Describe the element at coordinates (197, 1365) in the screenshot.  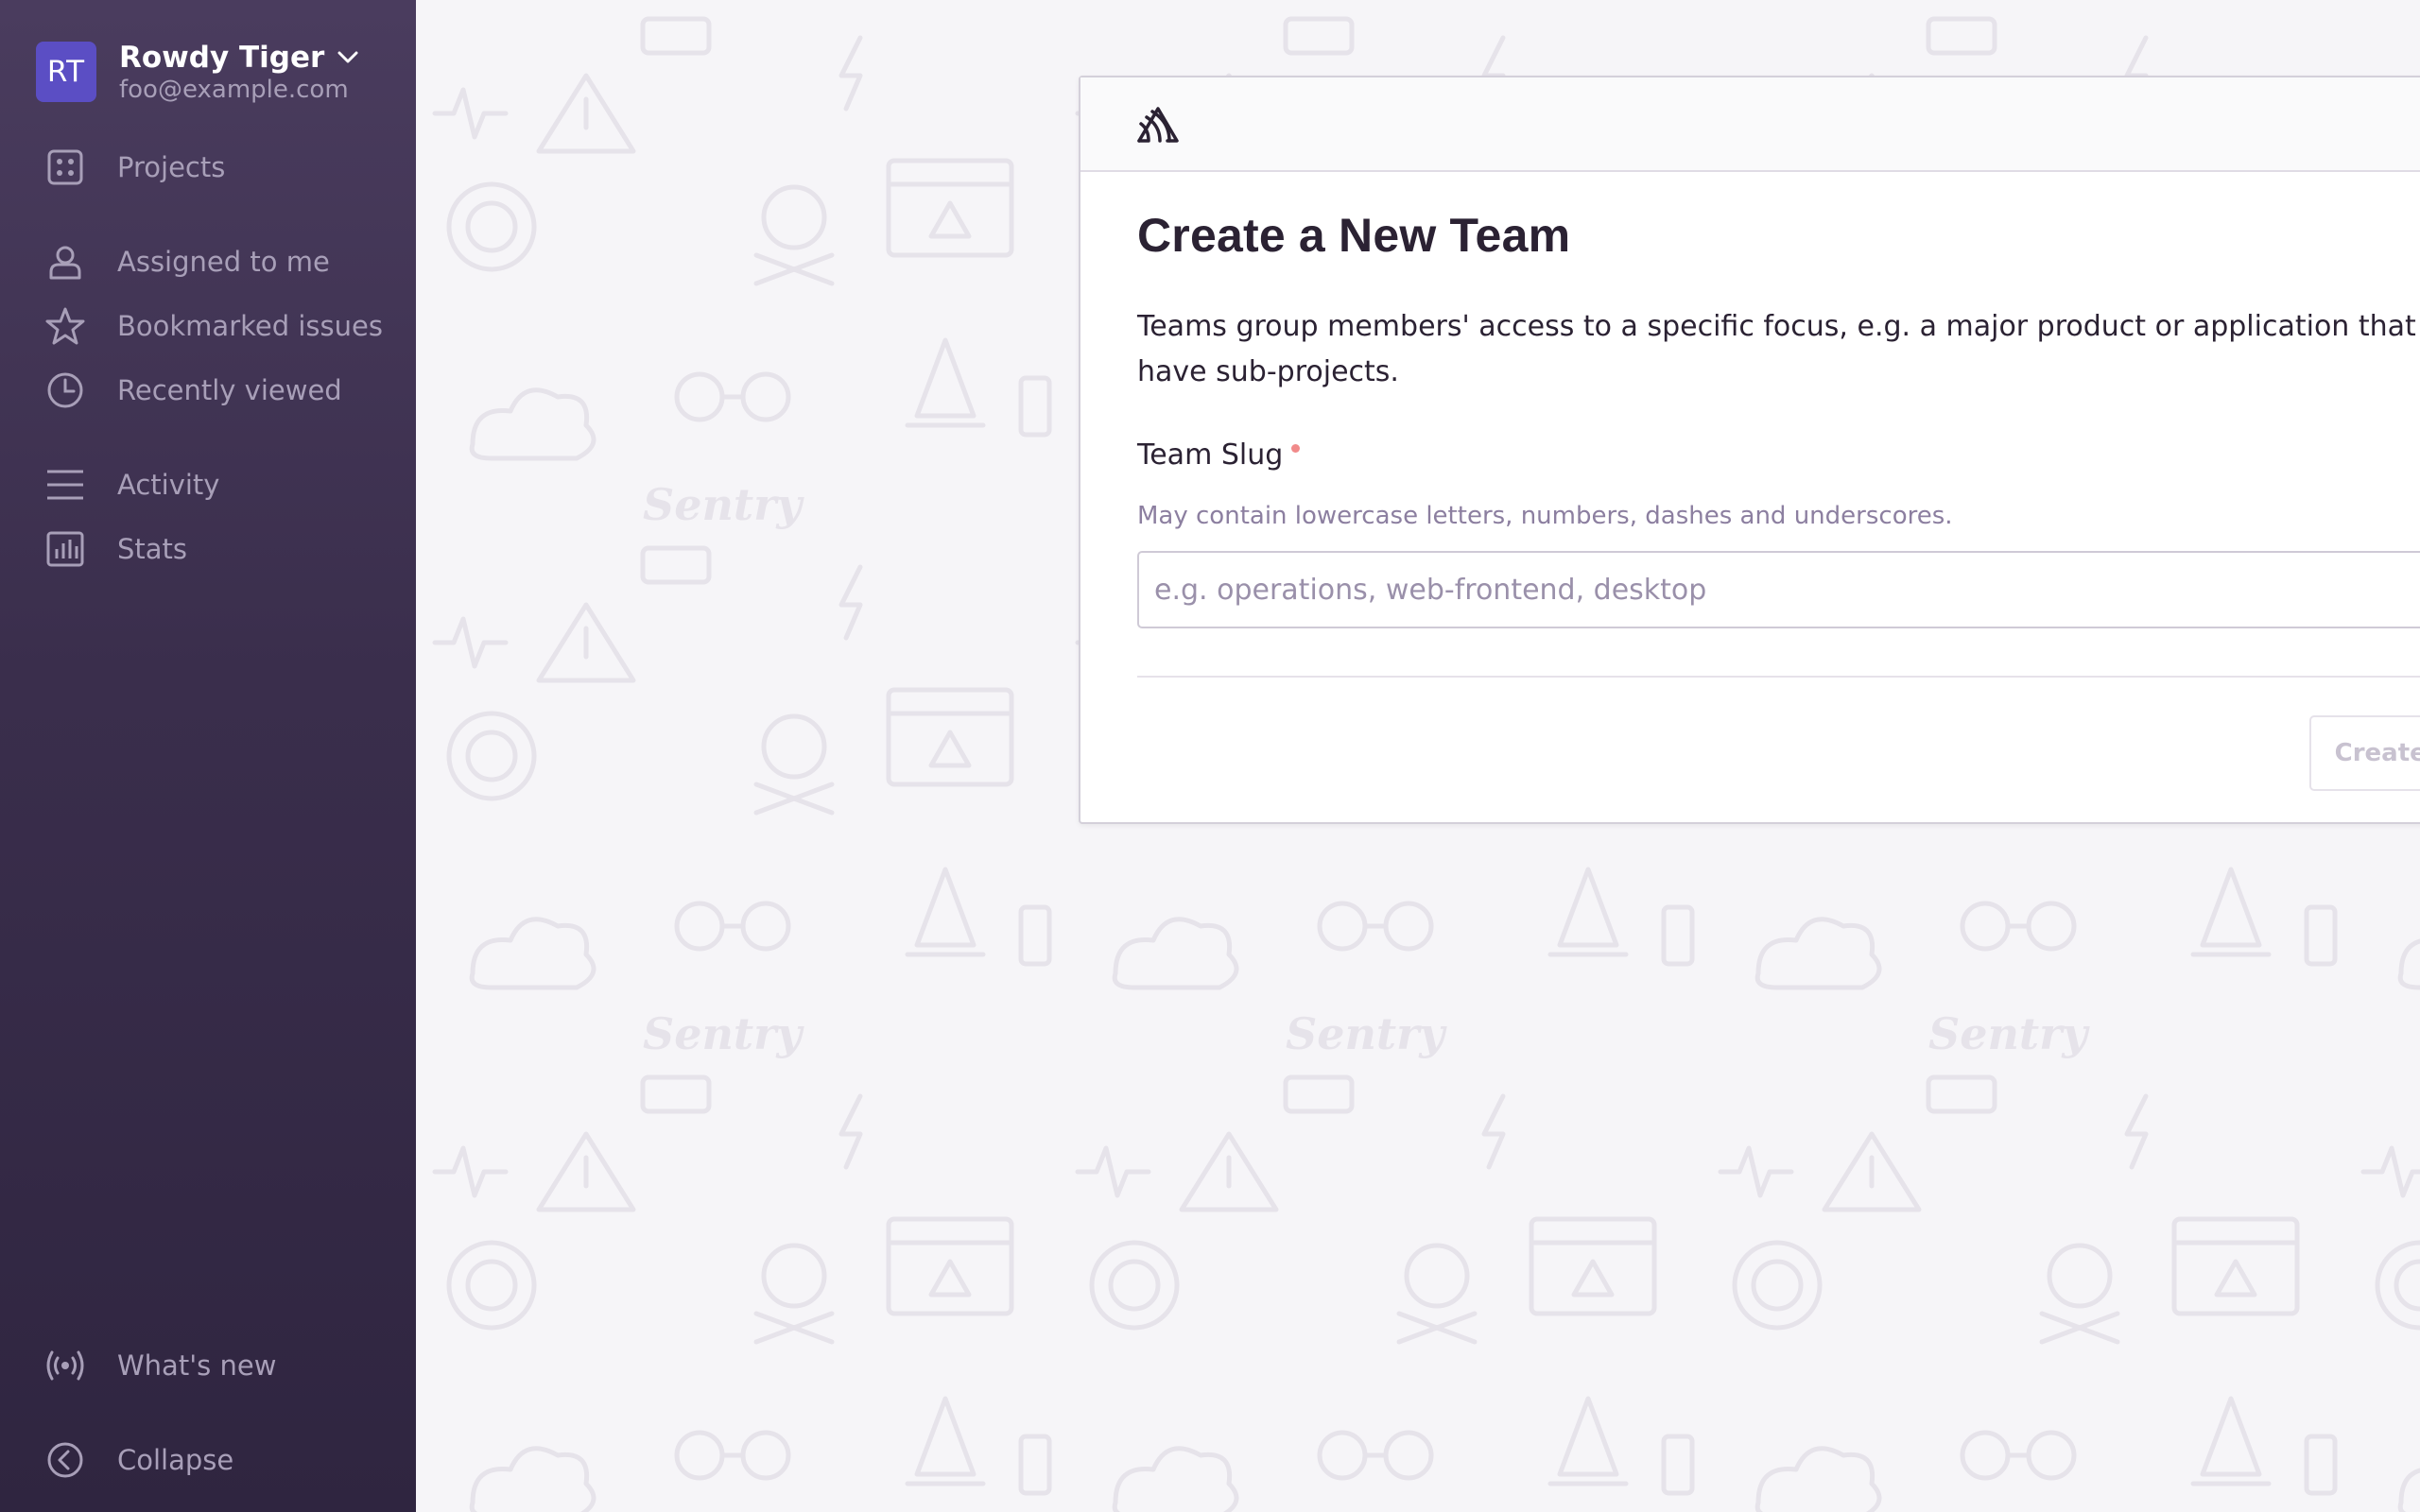
I see `sidebar-item-label: What's new` at that location.